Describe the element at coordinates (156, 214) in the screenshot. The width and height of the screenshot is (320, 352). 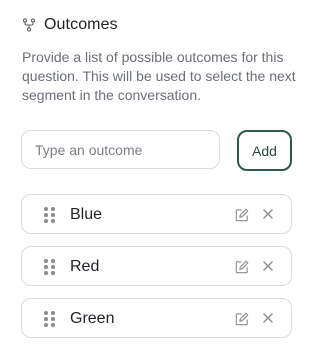
I see `outcome-item: Blue` at that location.